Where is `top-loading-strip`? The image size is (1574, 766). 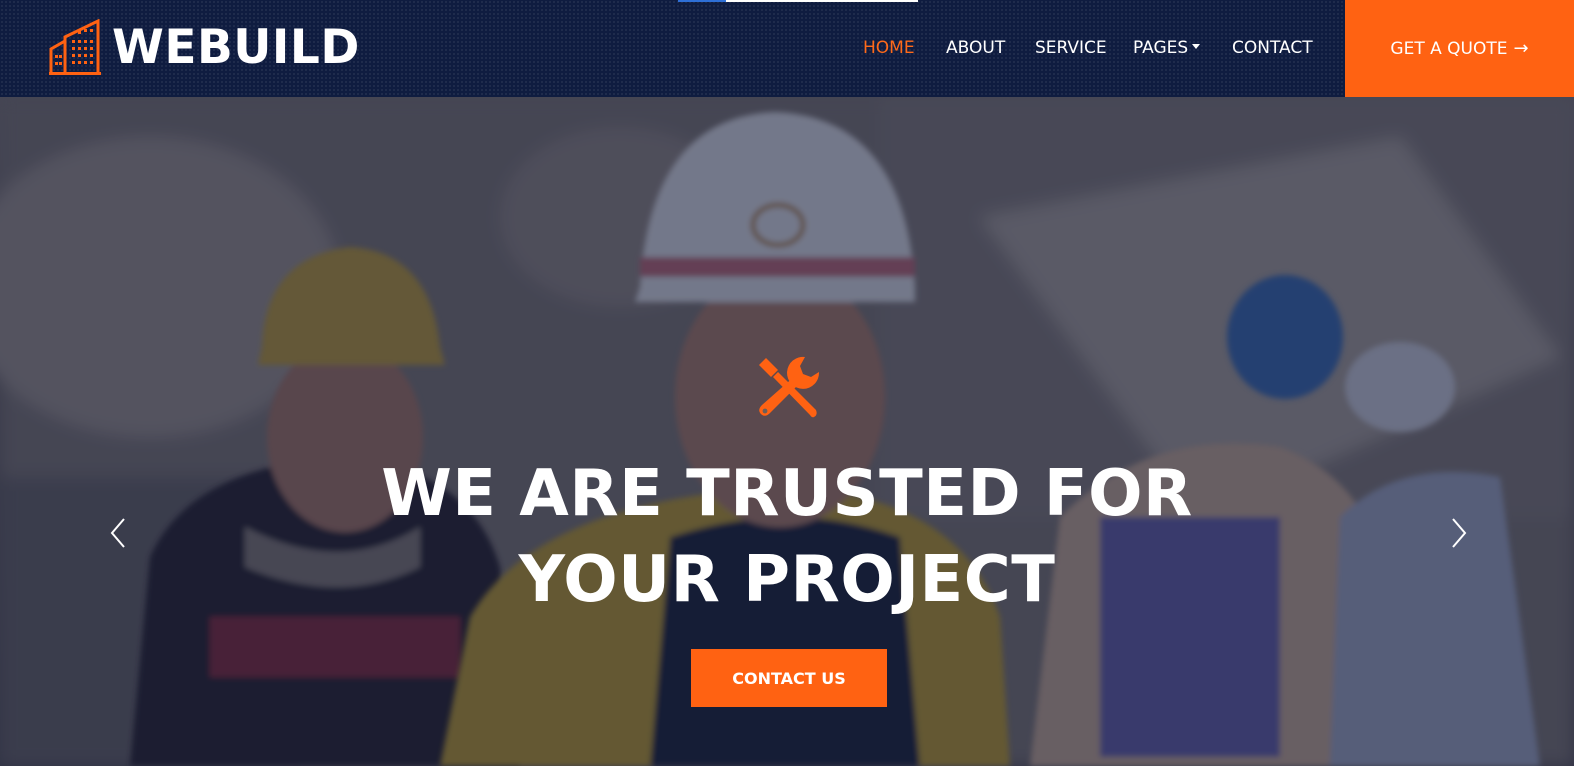
top-loading-strip is located at coordinates (798, 1).